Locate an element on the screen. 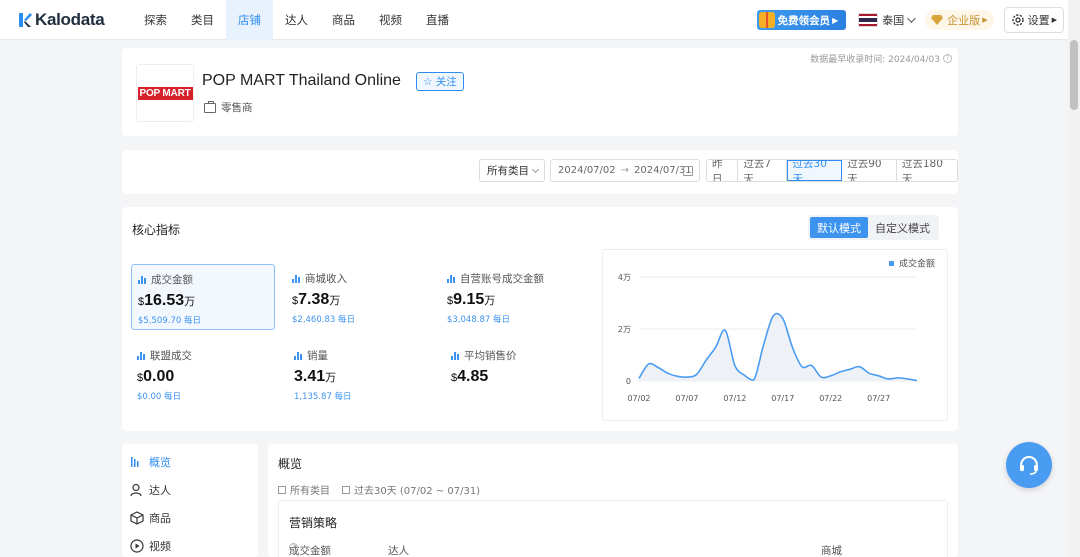  range-30d: 过去30天 is located at coordinates (814, 170).